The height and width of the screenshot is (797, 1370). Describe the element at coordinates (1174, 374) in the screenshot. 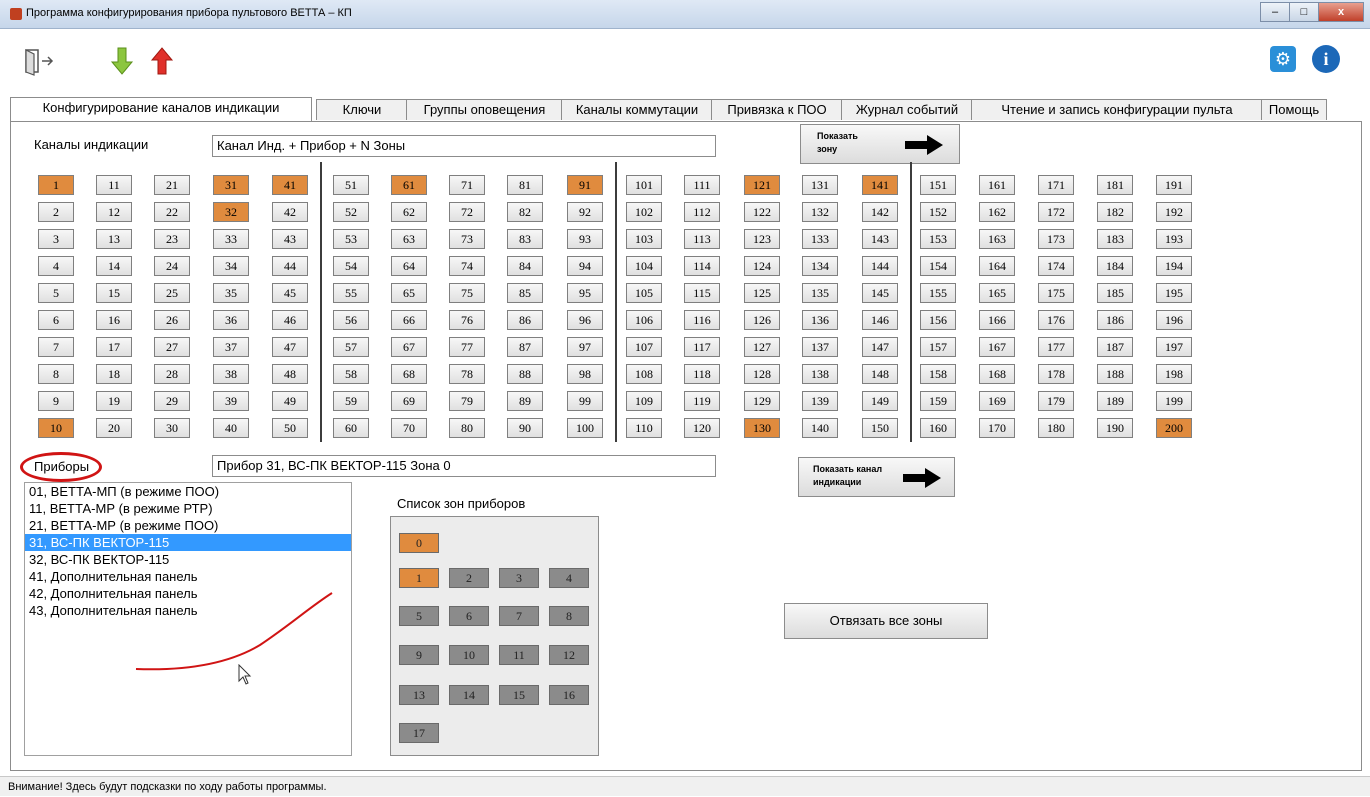

I see `channel-button: 198` at that location.